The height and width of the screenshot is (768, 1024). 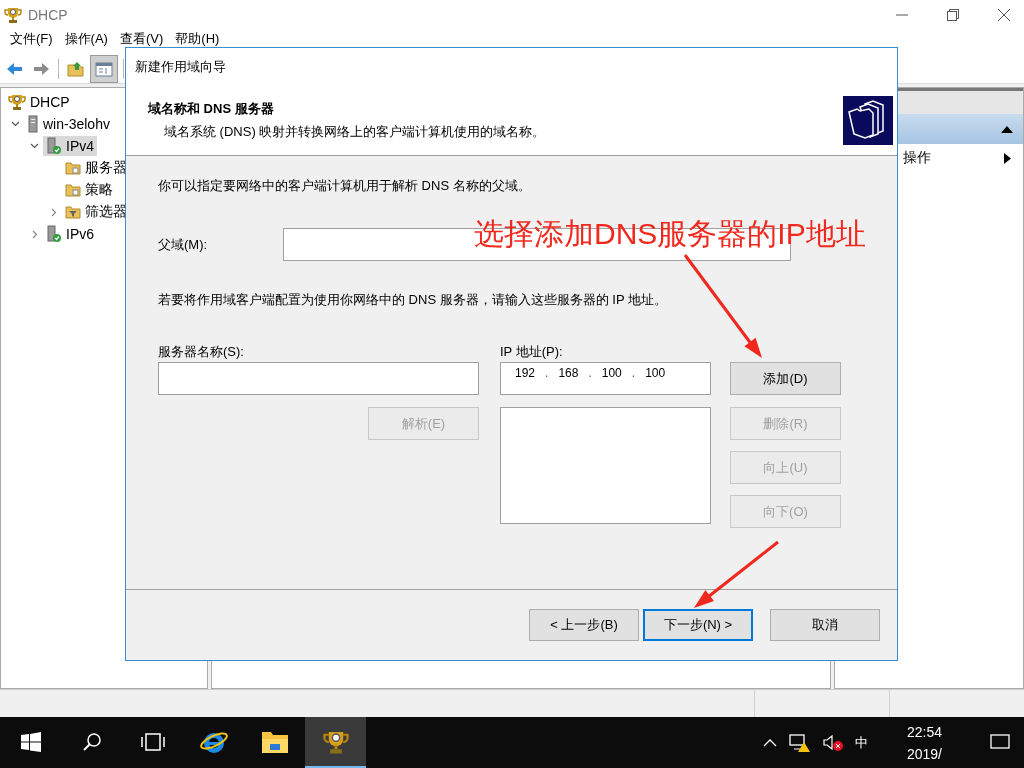 I want to click on page-heading: 域名称和 DNS 服务器, so click(x=211, y=109).